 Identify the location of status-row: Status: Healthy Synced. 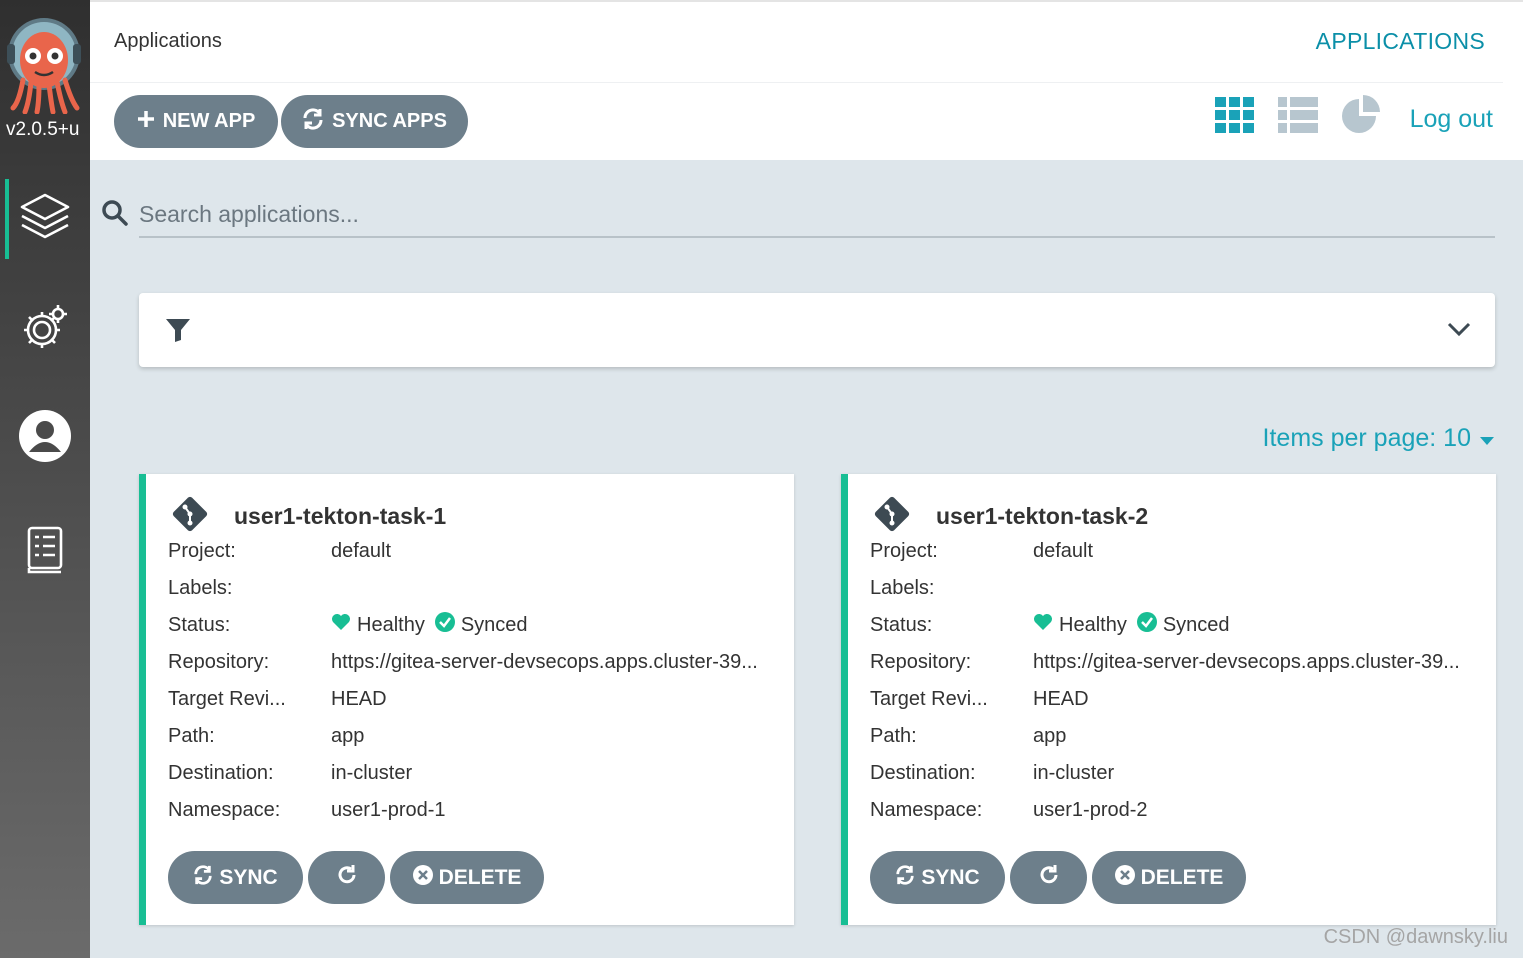
(1180, 625).